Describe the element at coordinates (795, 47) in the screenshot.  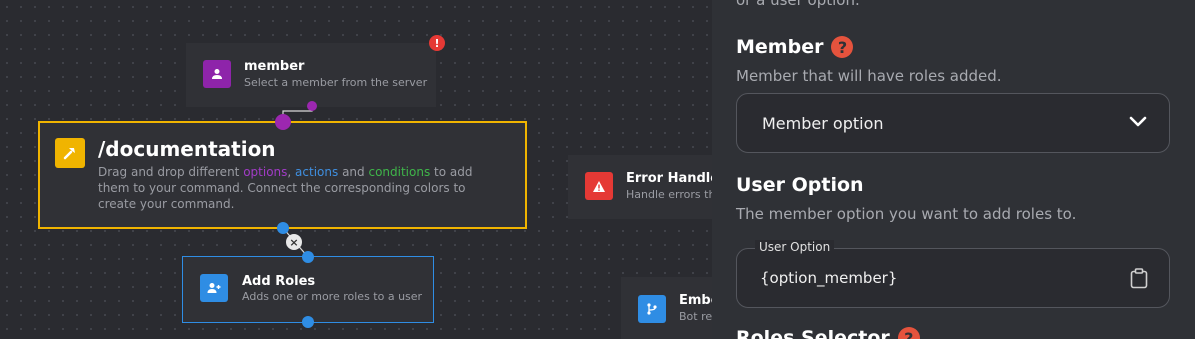
I see `member-label: Member ?` at that location.